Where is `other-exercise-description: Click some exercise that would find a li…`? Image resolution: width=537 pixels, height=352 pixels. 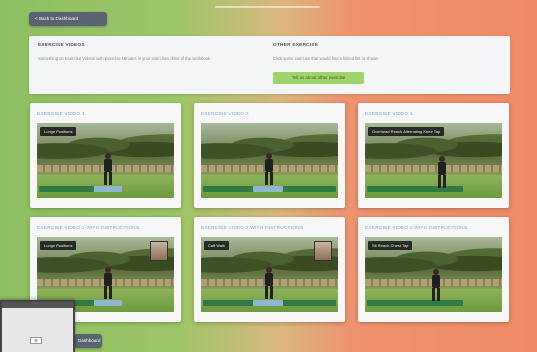 other-exercise-description: Click some exercise that would find a li… is located at coordinates (326, 58).